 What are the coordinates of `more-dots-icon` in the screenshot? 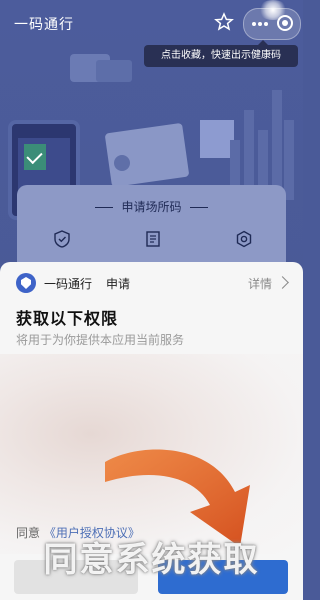 It's located at (254, 24).